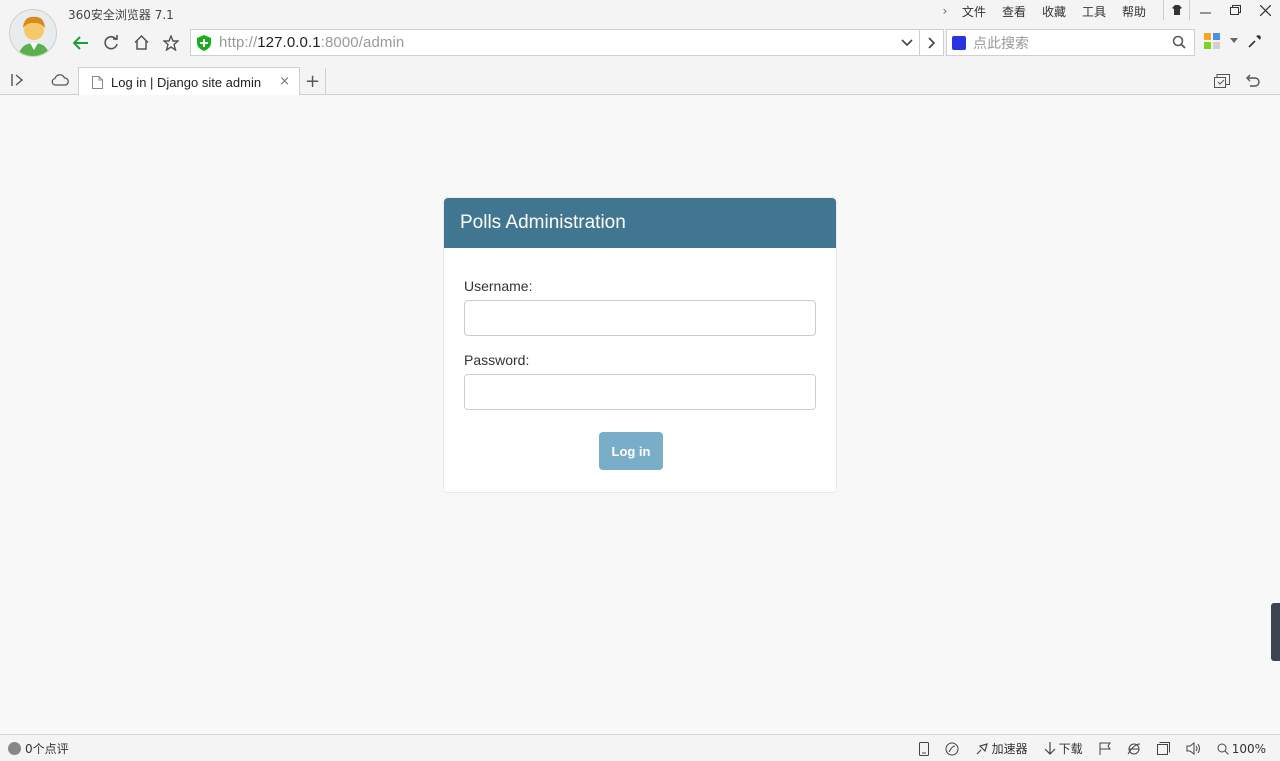  I want to click on bookmark-star-button, so click(171, 42).